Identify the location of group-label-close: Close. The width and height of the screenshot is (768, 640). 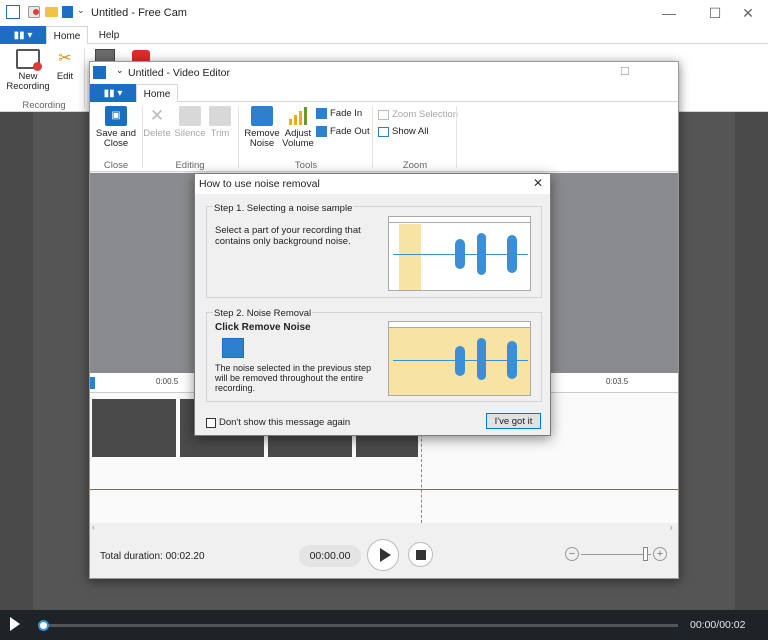
(116, 165).